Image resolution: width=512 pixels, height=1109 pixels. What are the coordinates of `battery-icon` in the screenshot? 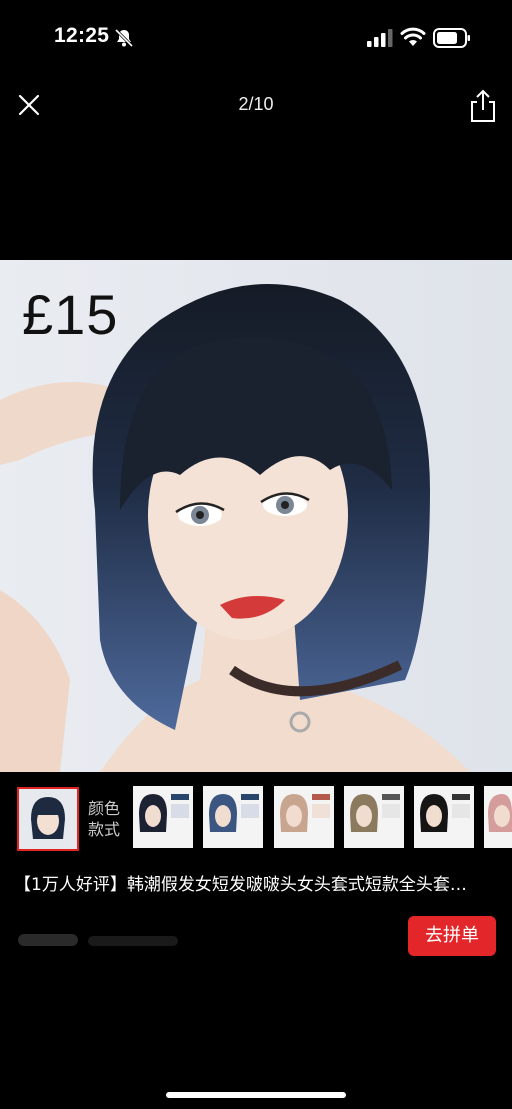 It's located at (451, 38).